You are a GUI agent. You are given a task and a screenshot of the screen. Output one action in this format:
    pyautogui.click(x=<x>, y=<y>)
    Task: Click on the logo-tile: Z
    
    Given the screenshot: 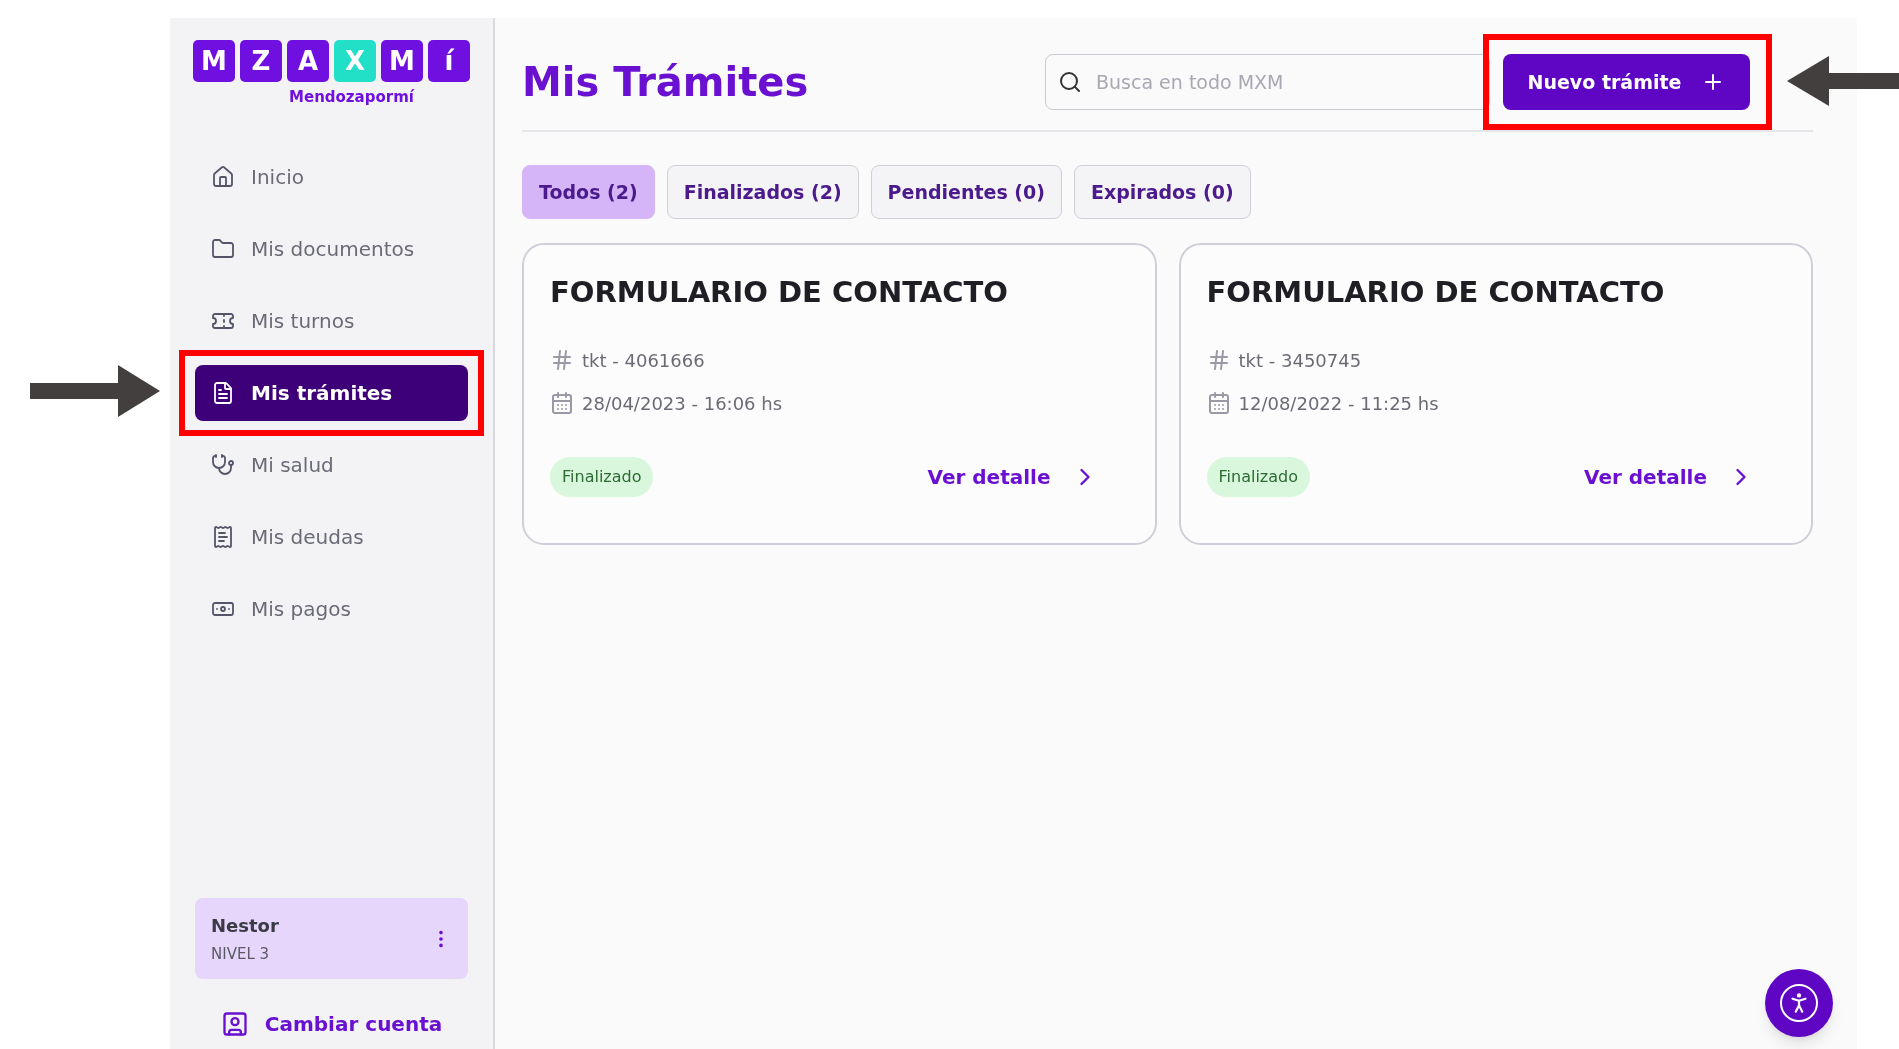 What is the action you would take?
    pyautogui.click(x=261, y=61)
    